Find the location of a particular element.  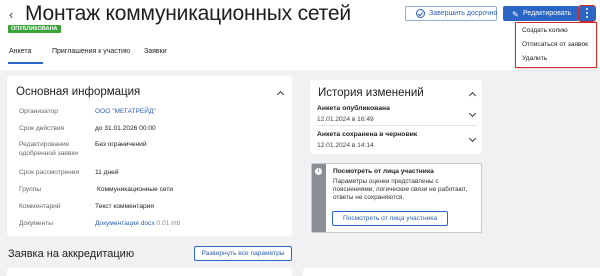

document-size: 0.01 mb is located at coordinates (168, 223).